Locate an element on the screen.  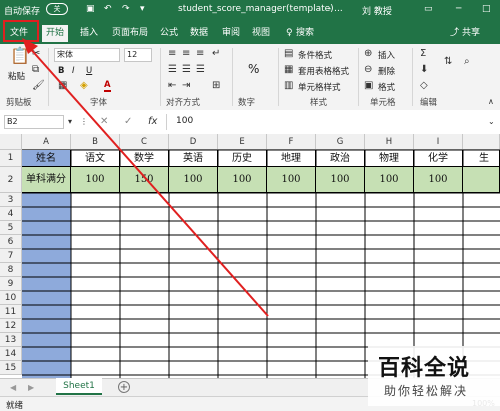
watermark-title: 百科全说 is located at coordinates (424, 368).